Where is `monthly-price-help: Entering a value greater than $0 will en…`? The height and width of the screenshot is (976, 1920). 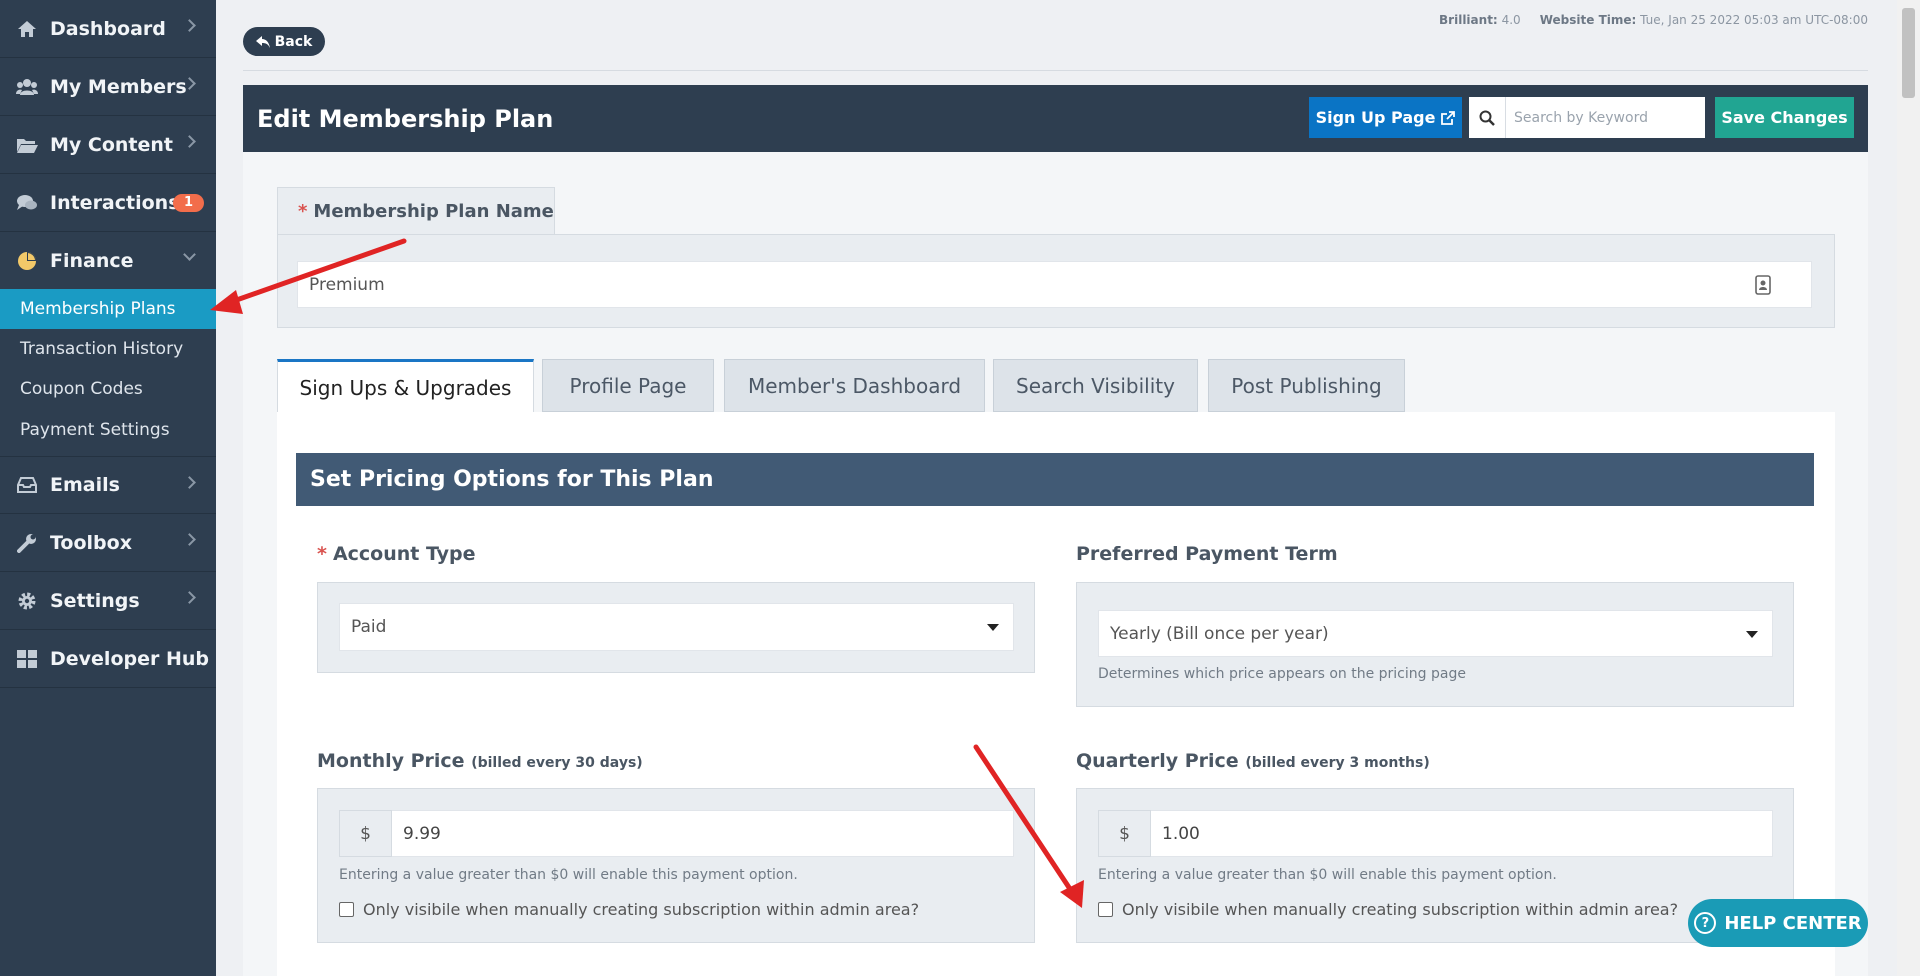
monthly-price-help: Entering a value greater than $0 will en… is located at coordinates (568, 875).